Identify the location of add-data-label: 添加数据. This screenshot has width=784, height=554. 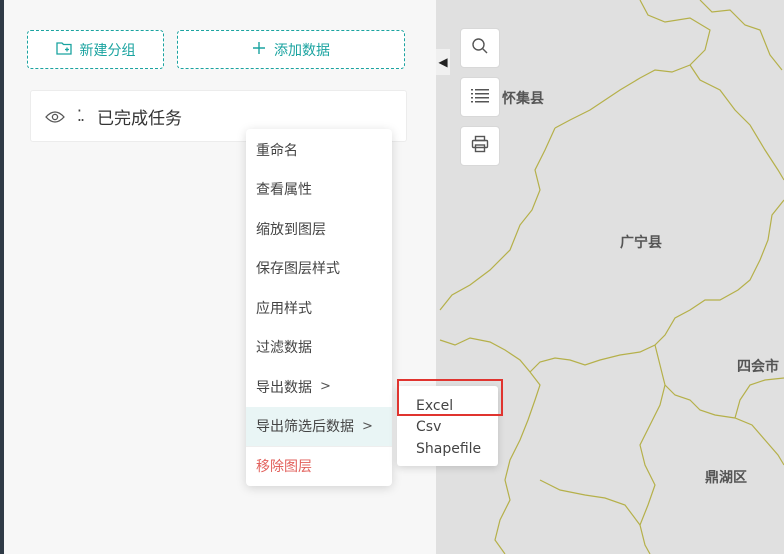
(302, 50).